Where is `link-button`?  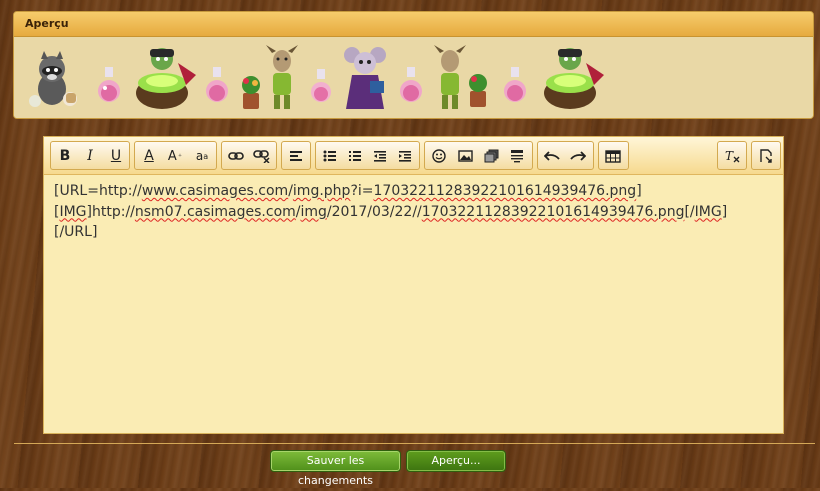 link-button is located at coordinates (236, 156).